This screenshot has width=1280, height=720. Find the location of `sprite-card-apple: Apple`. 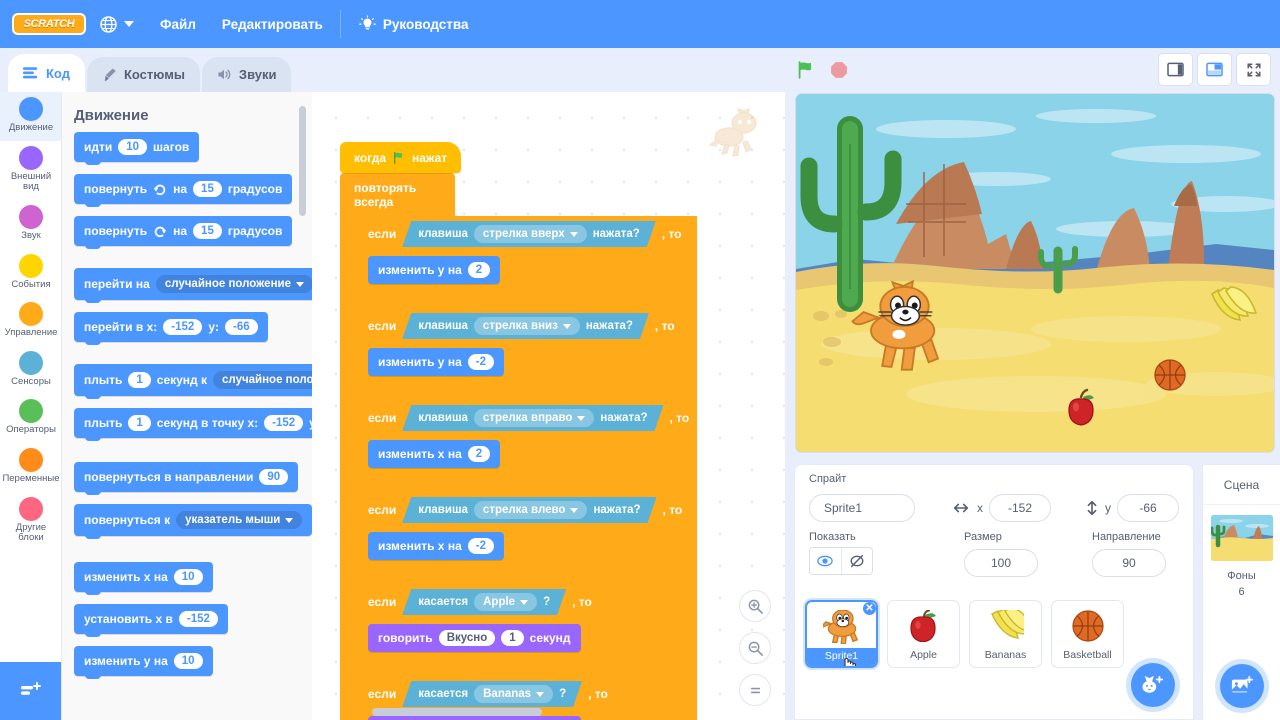

sprite-card-apple: Apple is located at coordinates (923, 634).